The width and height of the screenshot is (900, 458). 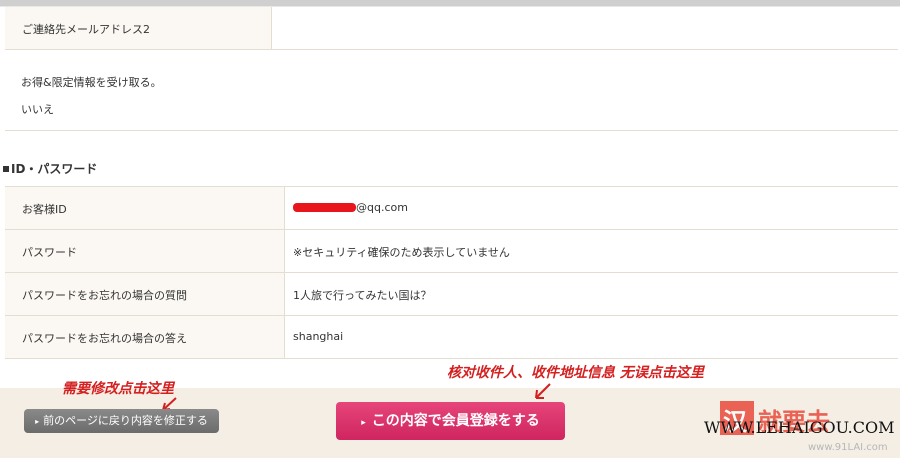 I want to click on annotation-arrows, so click(x=356, y=397).